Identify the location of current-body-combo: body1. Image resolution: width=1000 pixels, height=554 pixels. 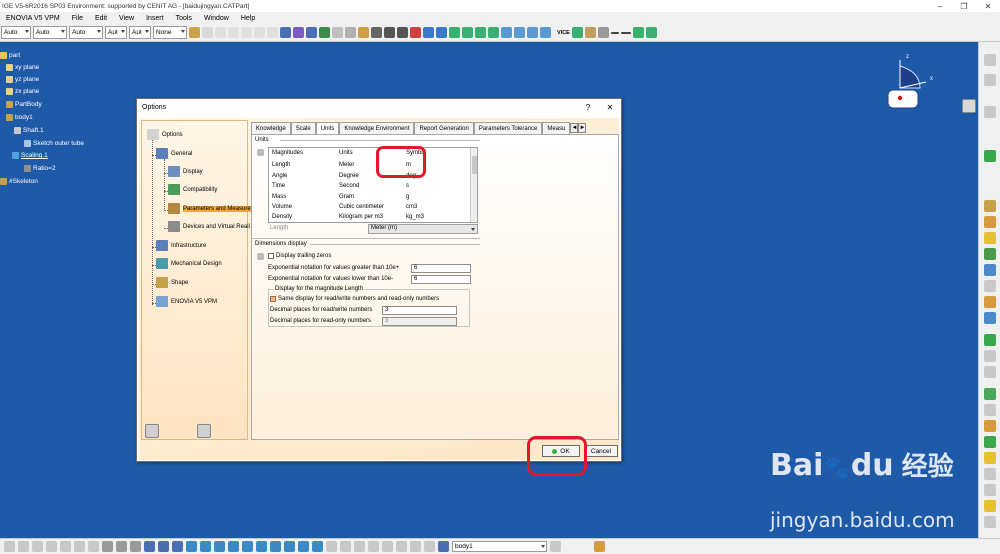
(499, 546).